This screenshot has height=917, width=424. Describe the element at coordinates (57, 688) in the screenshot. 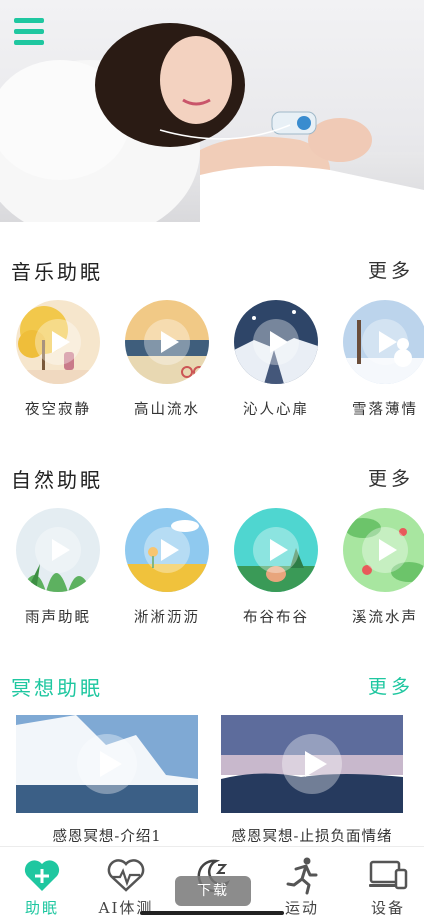

I see `section-title: 冥想助眠` at that location.